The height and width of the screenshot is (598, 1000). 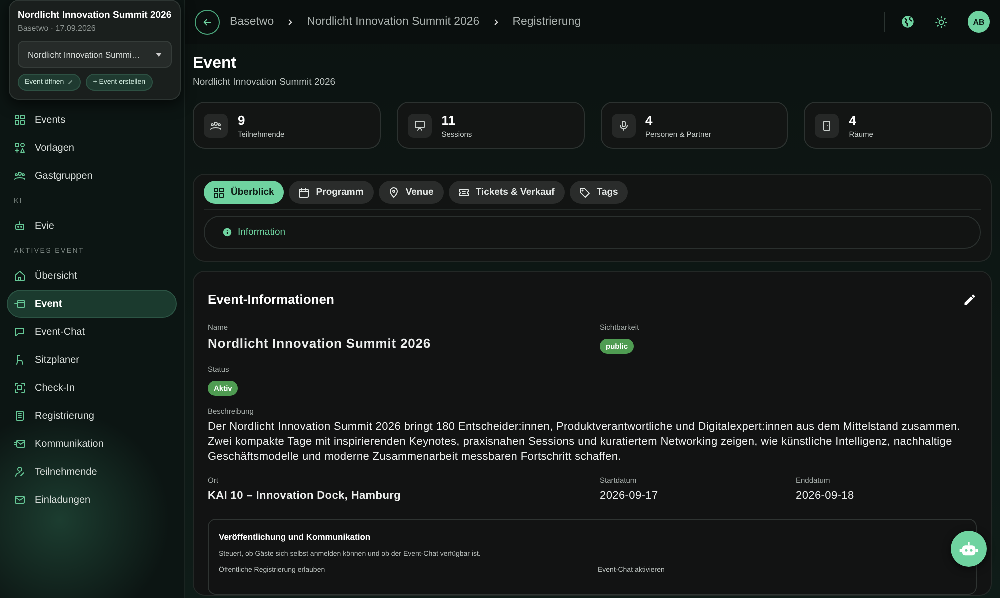 I want to click on field-value: KAI 10 – Innovation Dock, Hamburg, so click(x=305, y=496).